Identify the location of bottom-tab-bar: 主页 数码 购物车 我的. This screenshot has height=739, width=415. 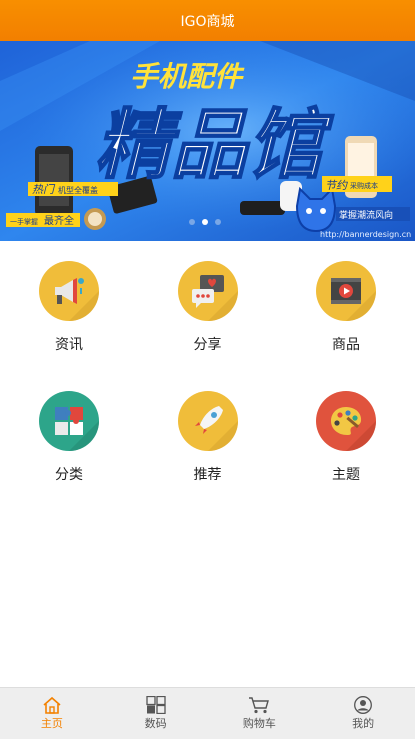
(207, 713).